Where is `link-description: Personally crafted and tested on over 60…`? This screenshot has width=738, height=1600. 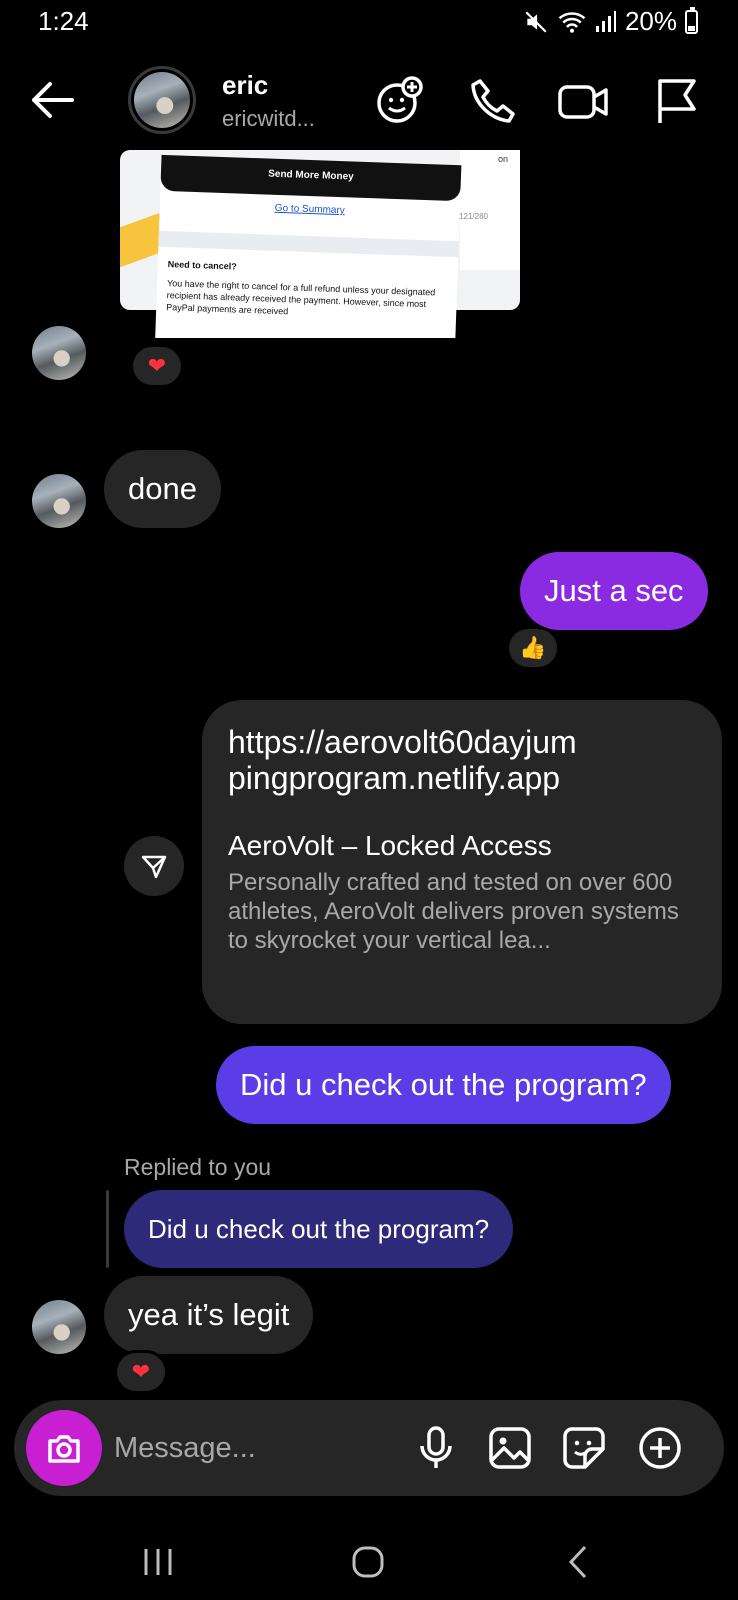 link-description: Personally crafted and tested on over 60… is located at coordinates (453, 911).